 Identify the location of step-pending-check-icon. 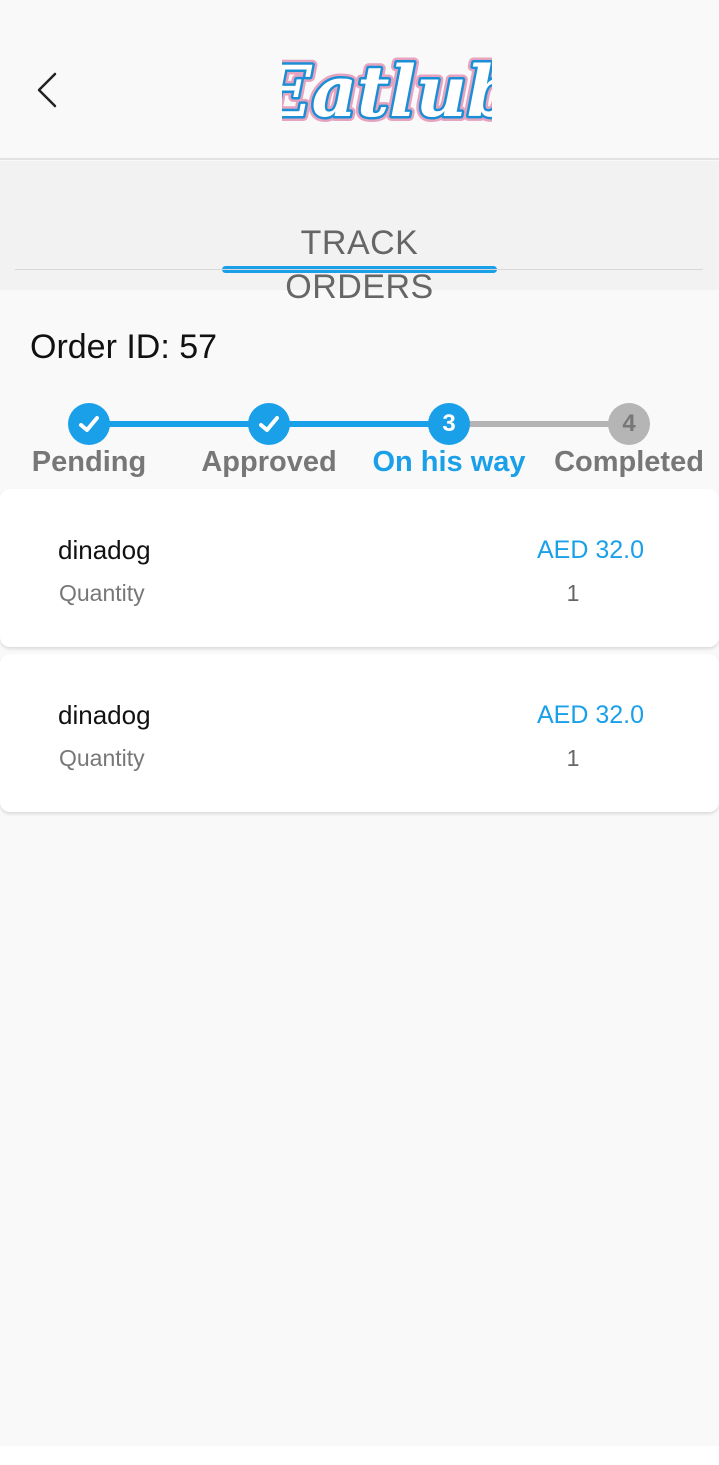
(89, 424).